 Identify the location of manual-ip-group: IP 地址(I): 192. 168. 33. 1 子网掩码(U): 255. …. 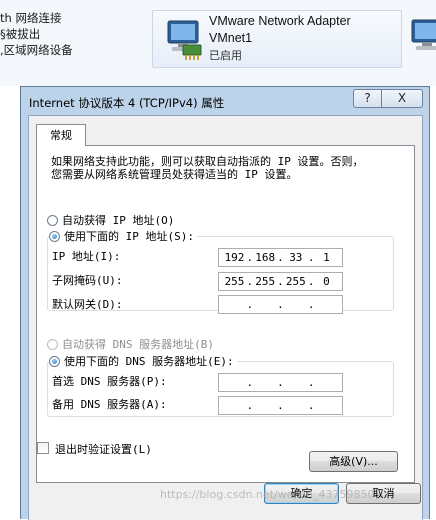
(220, 275).